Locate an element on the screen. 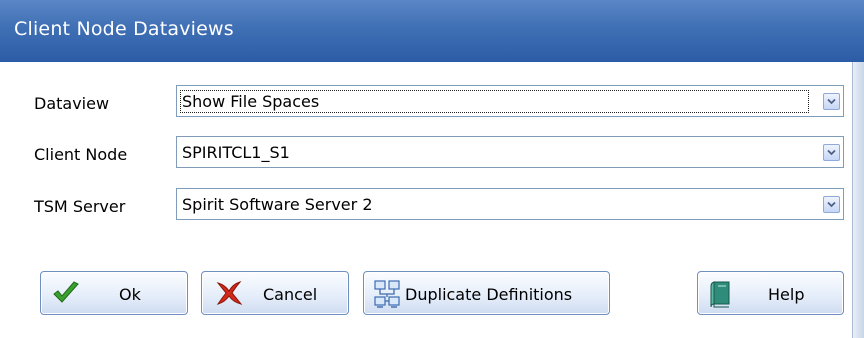  cancel-button: Cancel is located at coordinates (275, 293).